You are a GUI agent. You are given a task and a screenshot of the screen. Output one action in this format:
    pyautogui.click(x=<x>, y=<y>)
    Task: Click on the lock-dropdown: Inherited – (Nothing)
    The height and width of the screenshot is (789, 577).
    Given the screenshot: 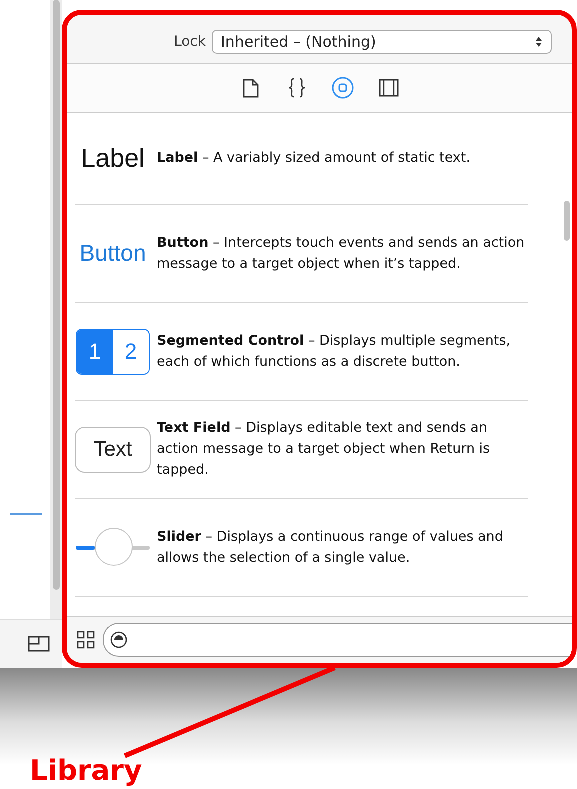 What is the action you would take?
    pyautogui.click(x=382, y=42)
    